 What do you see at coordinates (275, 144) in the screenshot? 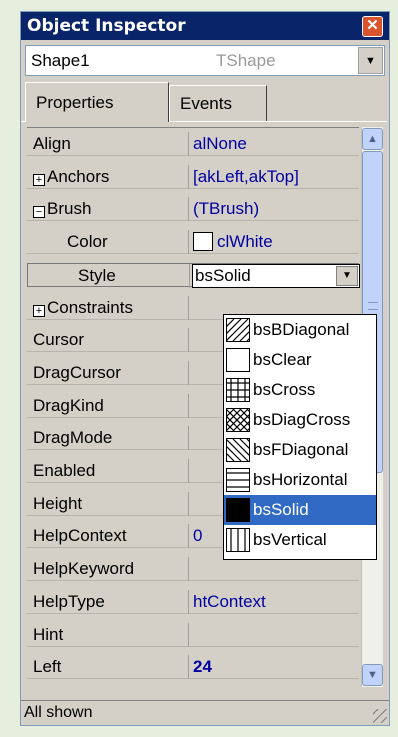
I see `property-value: alNone` at bounding box center [275, 144].